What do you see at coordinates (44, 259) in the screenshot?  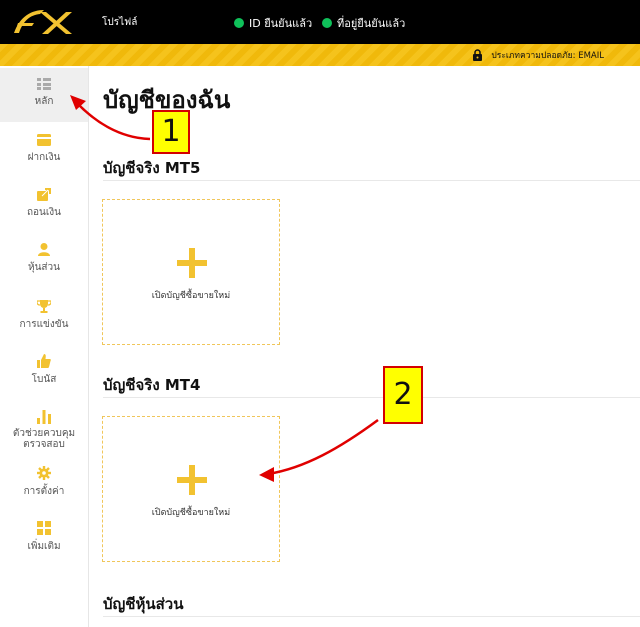 I see `sidebar-item-partner: หุ้นส่วน` at bounding box center [44, 259].